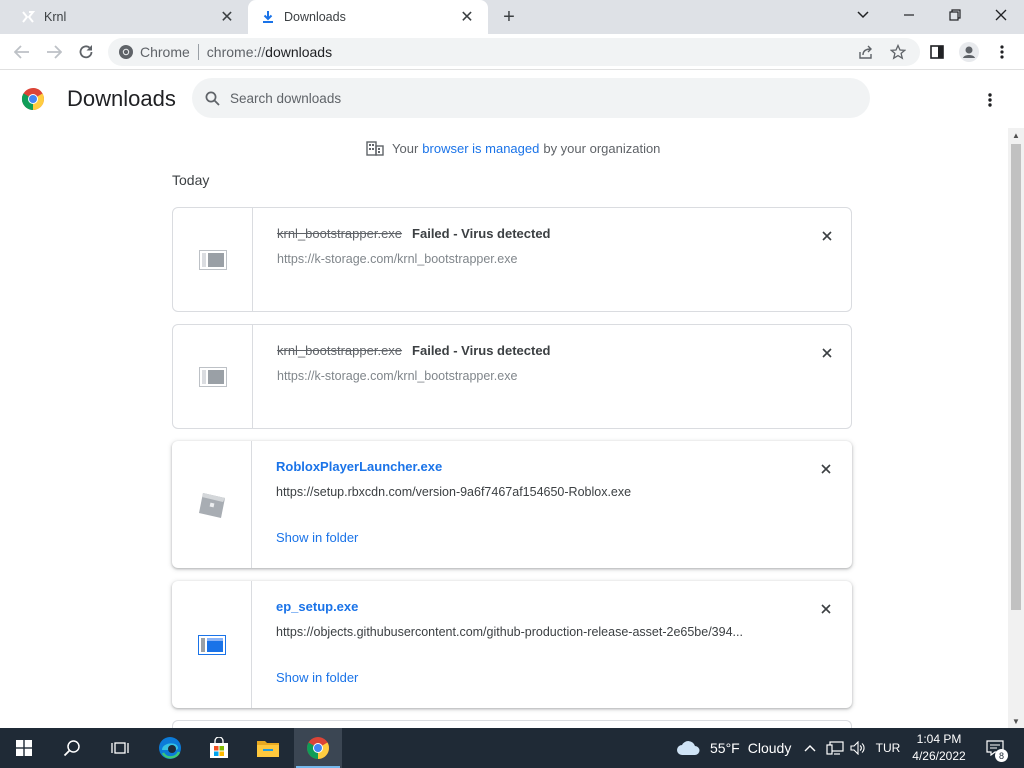  What do you see at coordinates (55, 17) in the screenshot?
I see `tab-title: Krnl` at bounding box center [55, 17].